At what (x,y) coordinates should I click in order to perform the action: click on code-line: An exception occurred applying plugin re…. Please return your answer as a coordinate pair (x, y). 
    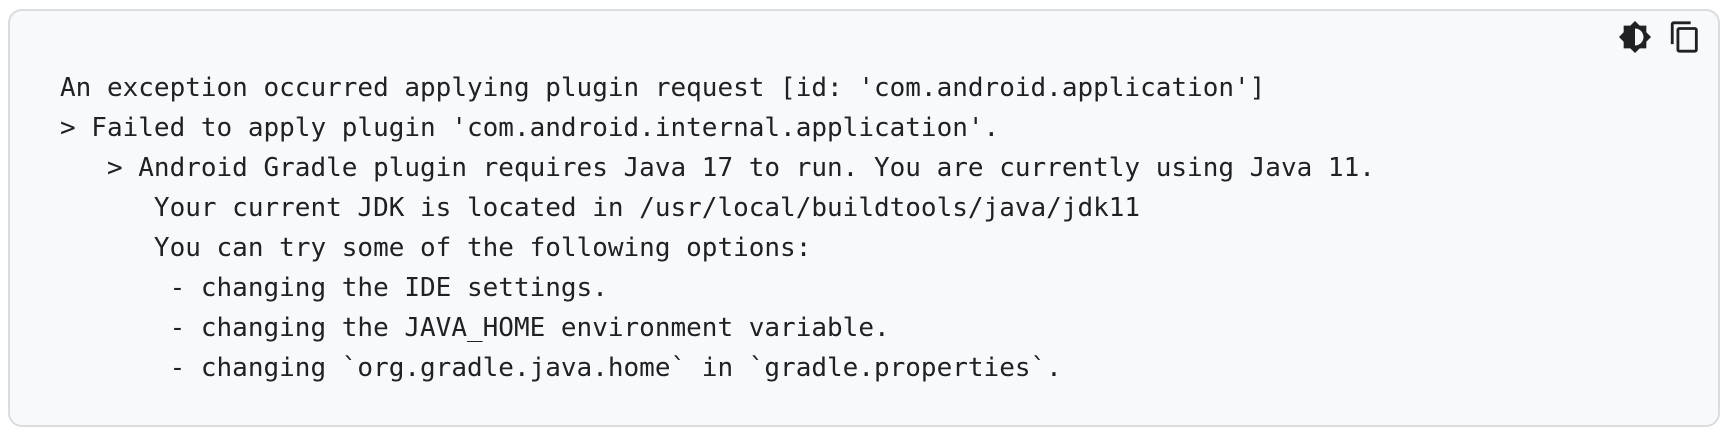
    Looking at the image, I should click on (663, 88).